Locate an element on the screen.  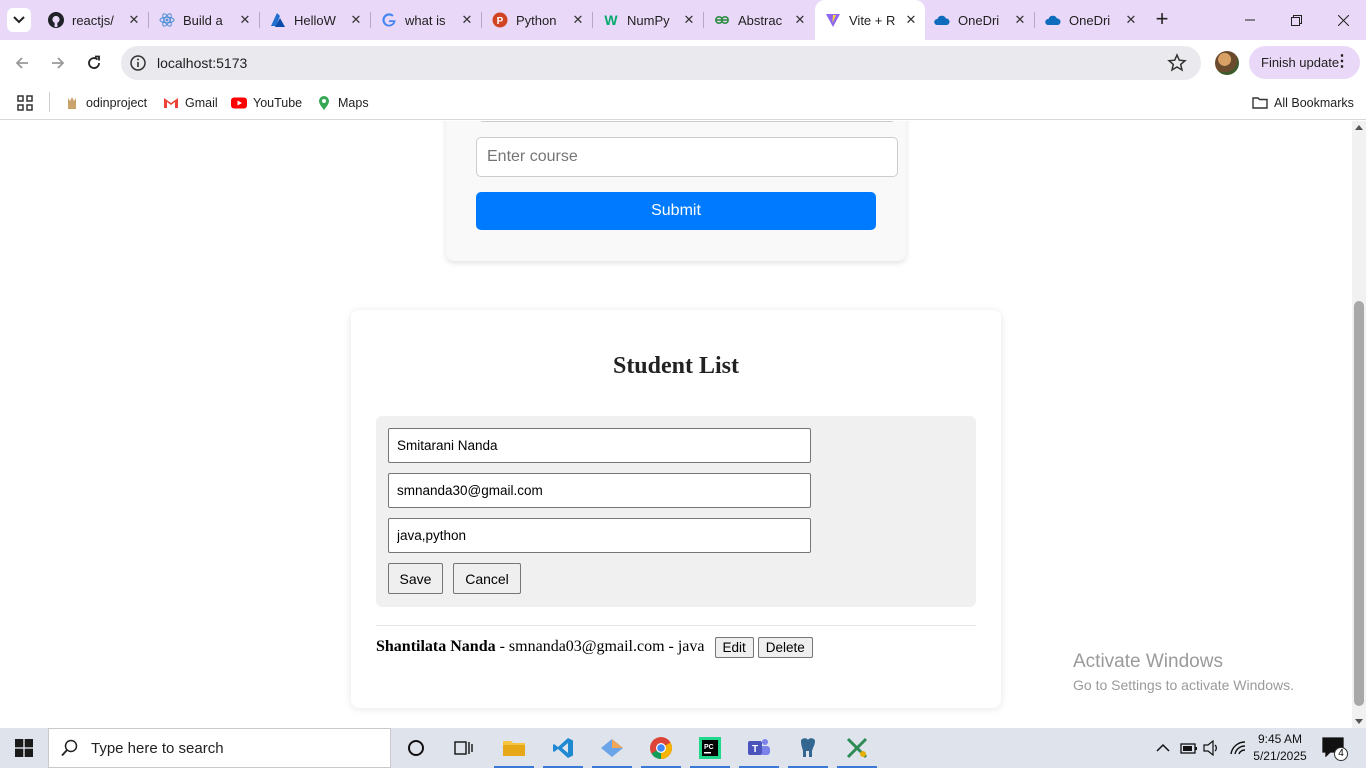
postgresql-icon is located at coordinates (808, 747).